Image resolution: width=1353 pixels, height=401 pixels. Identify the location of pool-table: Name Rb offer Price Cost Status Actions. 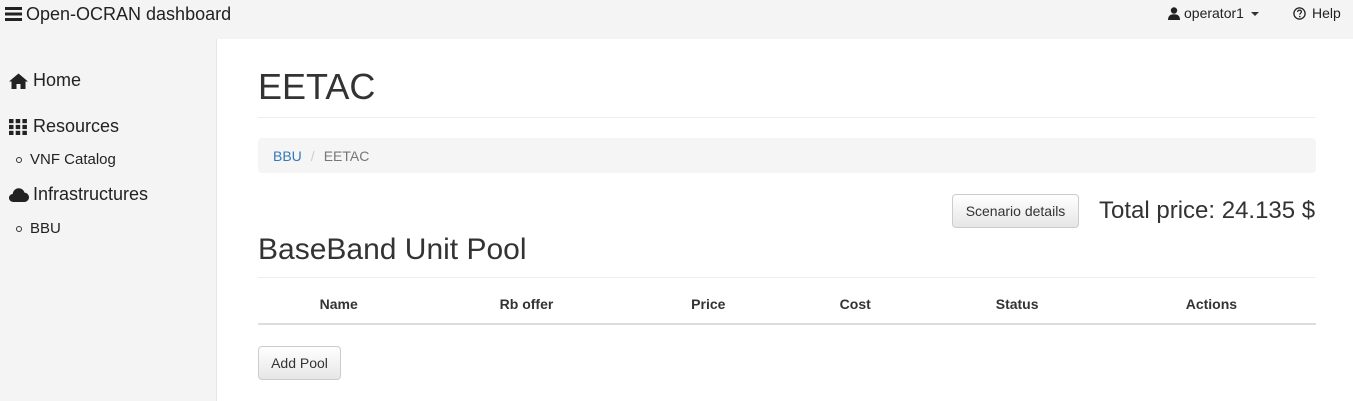
(787, 305).